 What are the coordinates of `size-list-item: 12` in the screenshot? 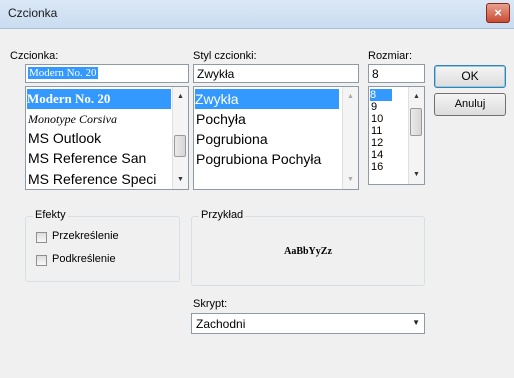 It's located at (377, 143).